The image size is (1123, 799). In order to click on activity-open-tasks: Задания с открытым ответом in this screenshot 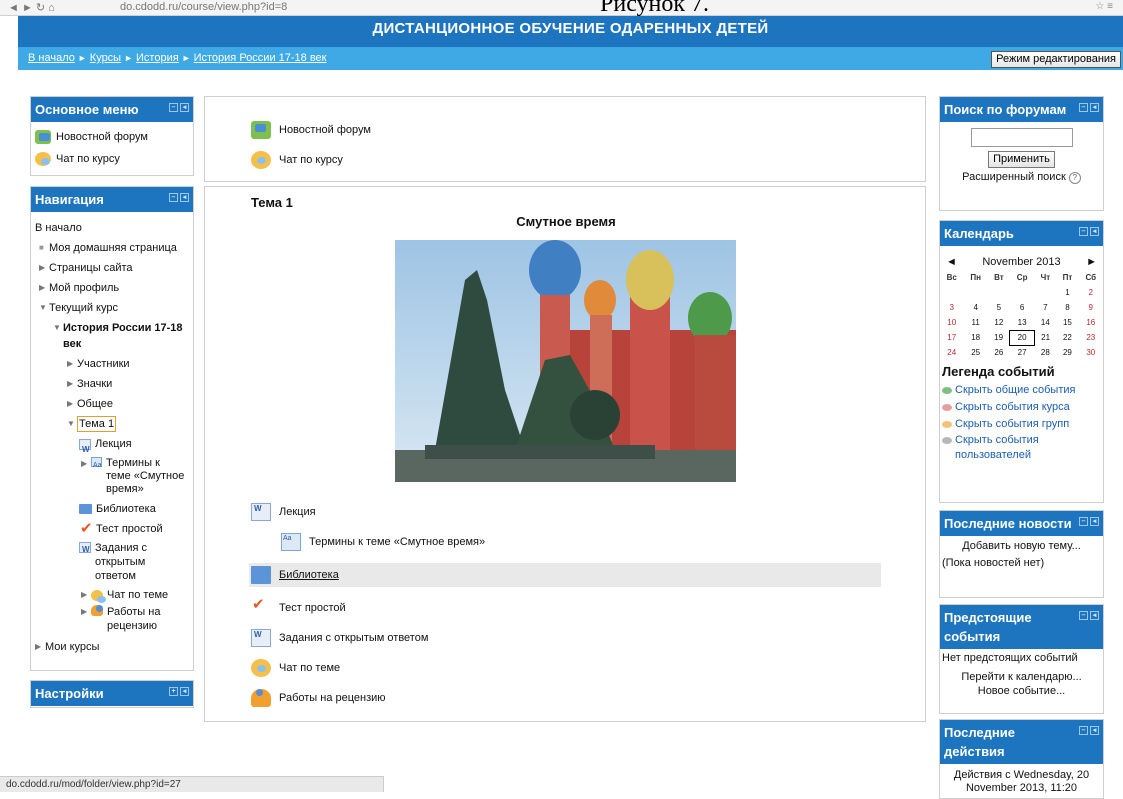, I will do `click(339, 638)`.